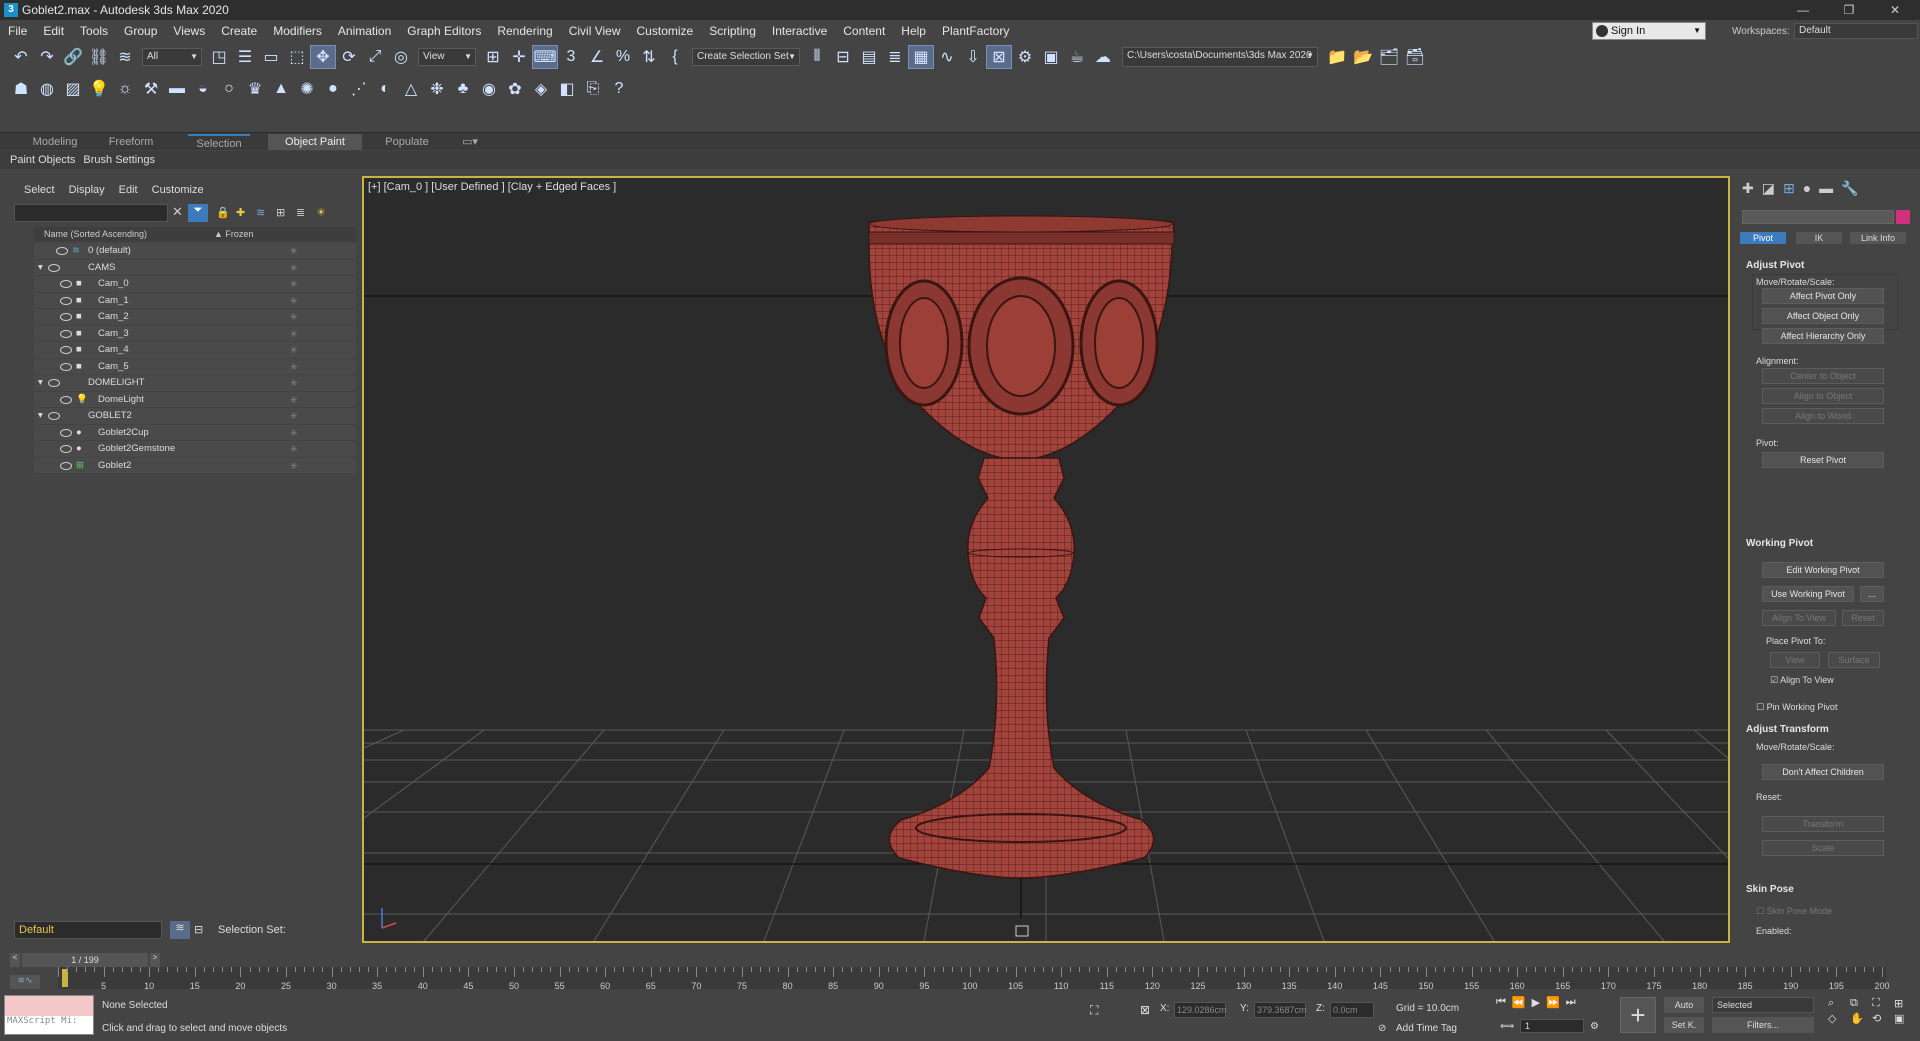 The width and height of the screenshot is (1920, 1041). Describe the element at coordinates (1895, 10) in the screenshot. I see `close-icon: ✕` at that location.